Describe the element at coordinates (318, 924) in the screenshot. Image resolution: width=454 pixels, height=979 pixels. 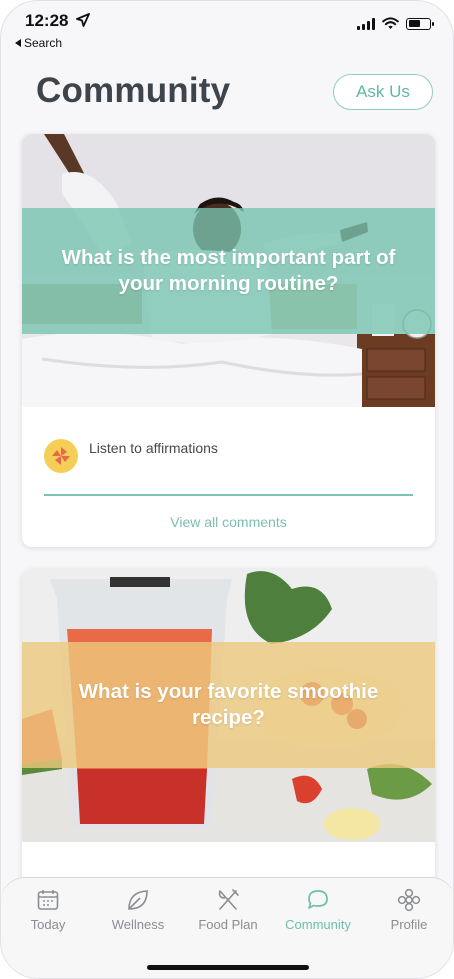
I see `tab-label: Community` at that location.